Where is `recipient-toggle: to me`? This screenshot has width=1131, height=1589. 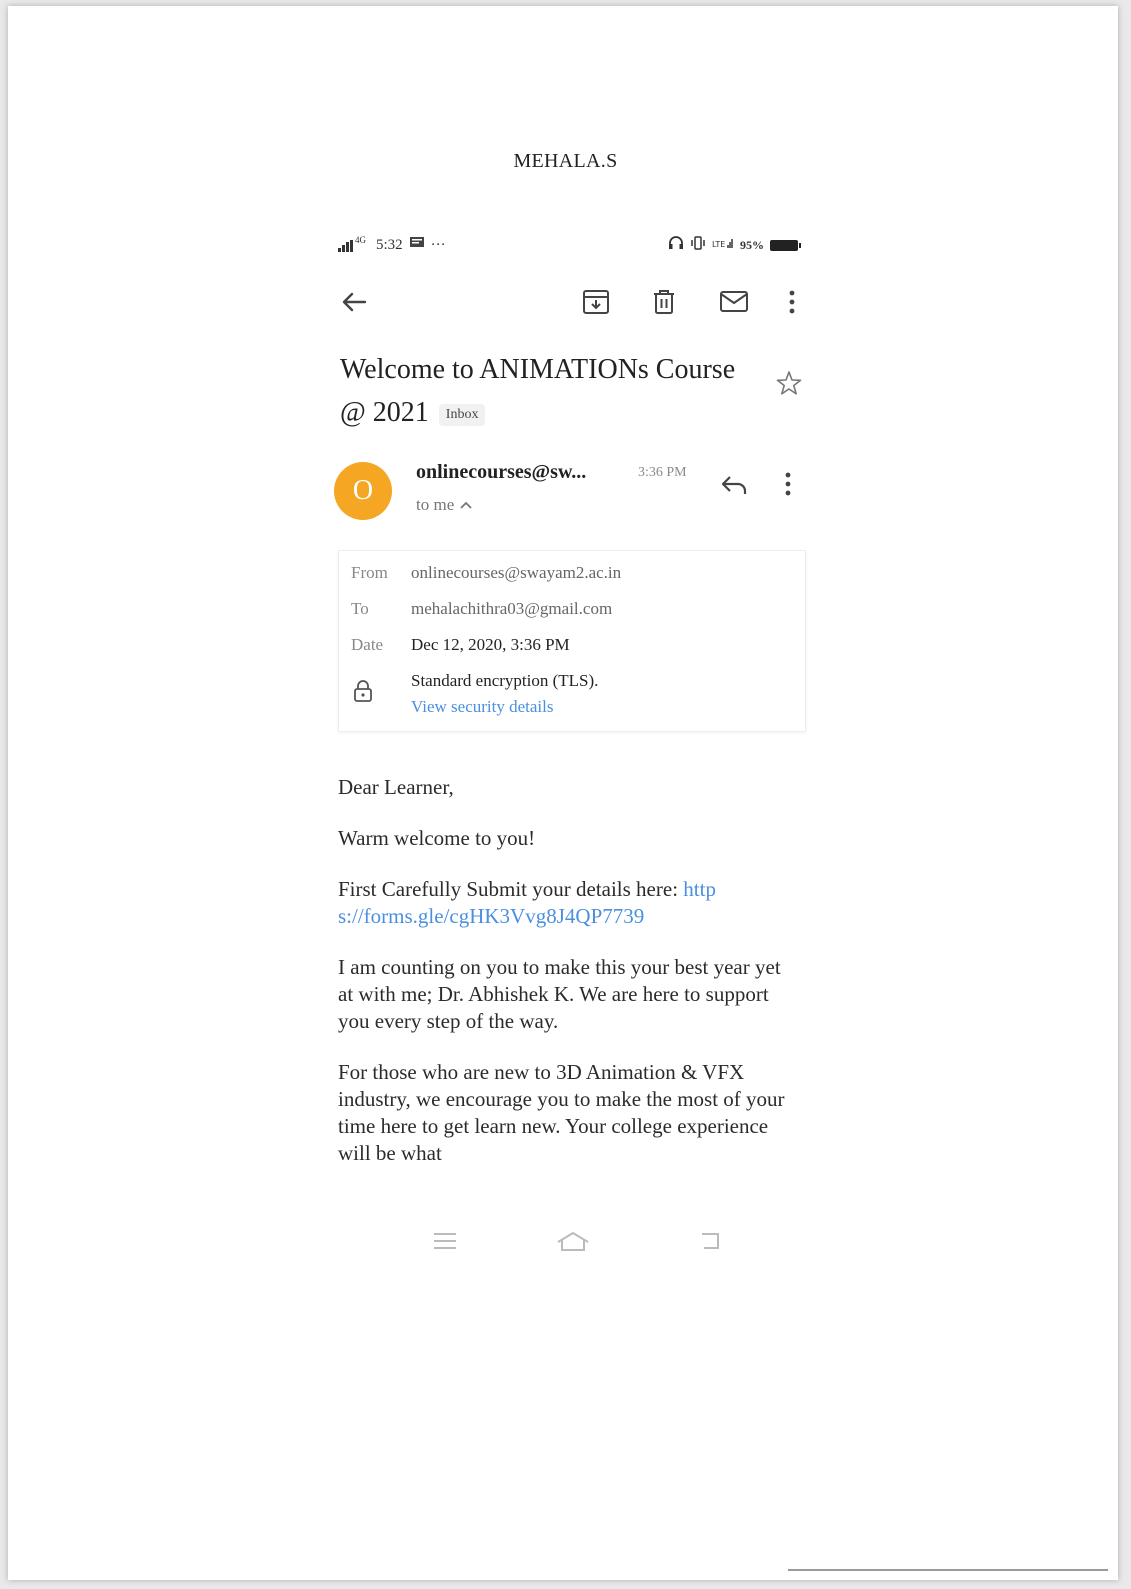 recipient-toggle: to me is located at coordinates (444, 505).